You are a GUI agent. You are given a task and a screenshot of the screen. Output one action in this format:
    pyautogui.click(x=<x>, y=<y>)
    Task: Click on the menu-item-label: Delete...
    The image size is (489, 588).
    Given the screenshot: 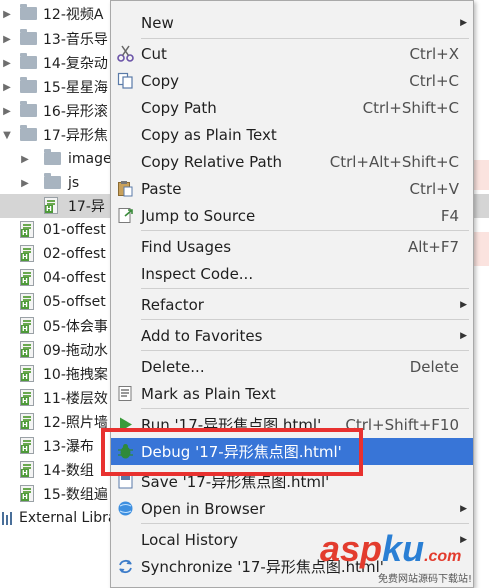 What is the action you would take?
    pyautogui.click(x=173, y=366)
    